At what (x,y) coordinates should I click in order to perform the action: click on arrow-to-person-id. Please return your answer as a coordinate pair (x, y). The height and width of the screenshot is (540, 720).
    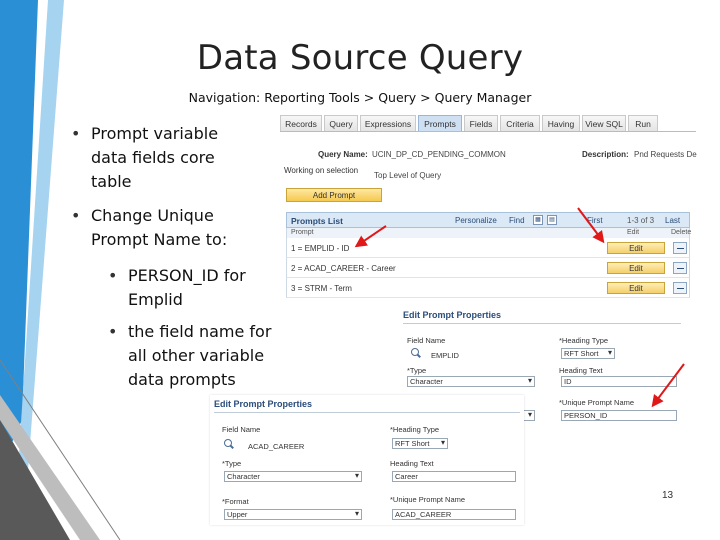
    Looking at the image, I should click on (668, 385).